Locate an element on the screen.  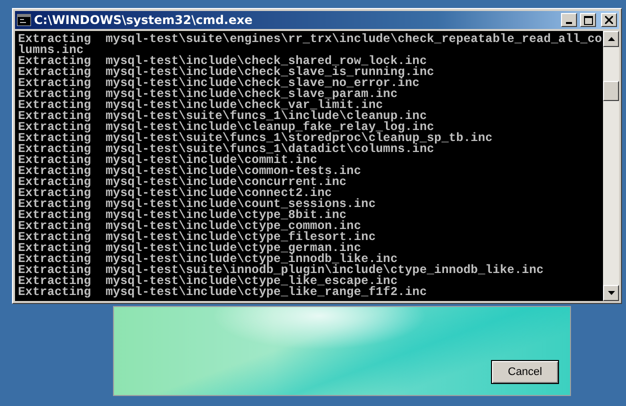
console-line: Extracting mysql-test\include\commit.inc is located at coordinates (168, 160).